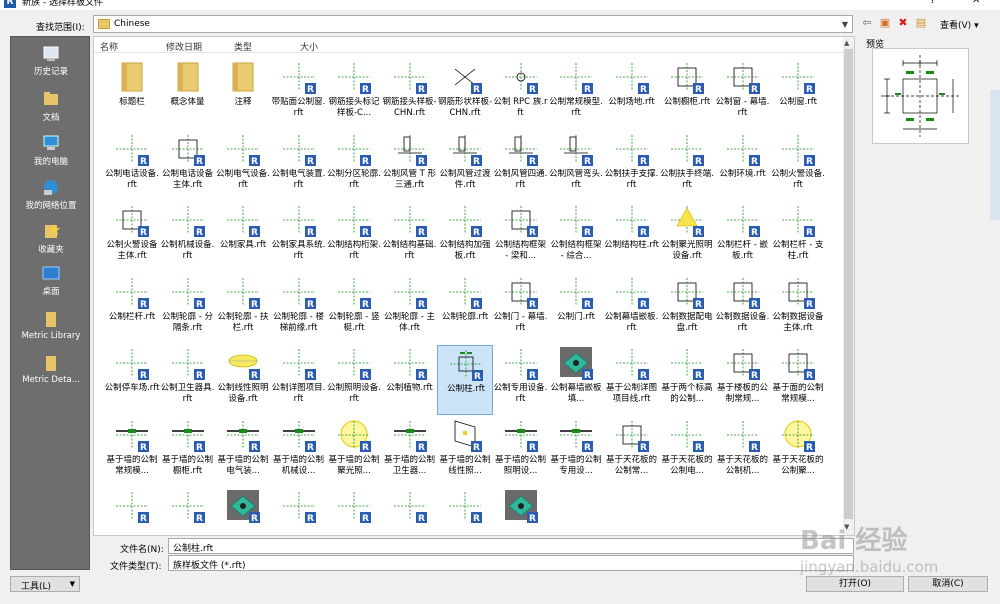 The width and height of the screenshot is (1000, 604). I want to click on back-arrow-icon: ⇦, so click(867, 23).